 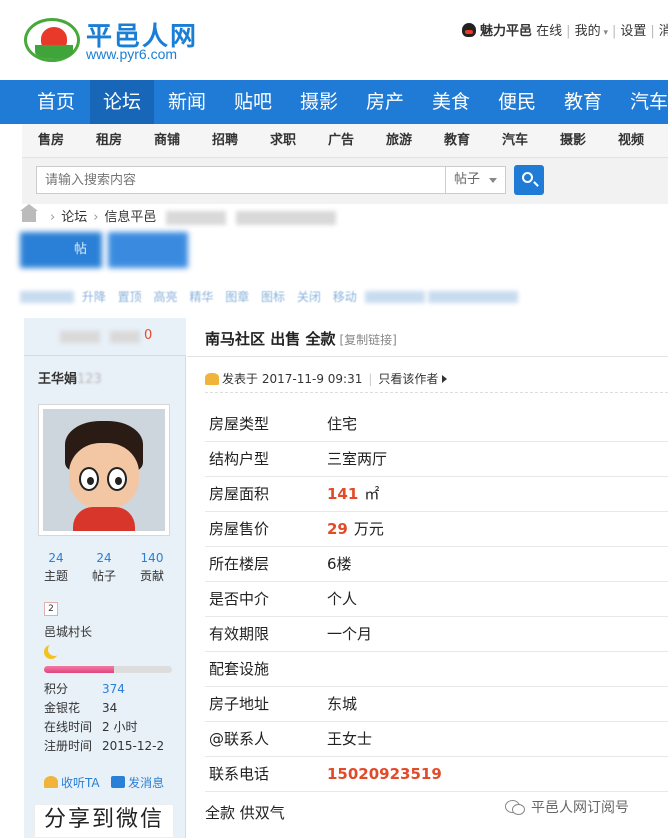 I want to click on search-type-select: 帖子, so click(x=476, y=180).